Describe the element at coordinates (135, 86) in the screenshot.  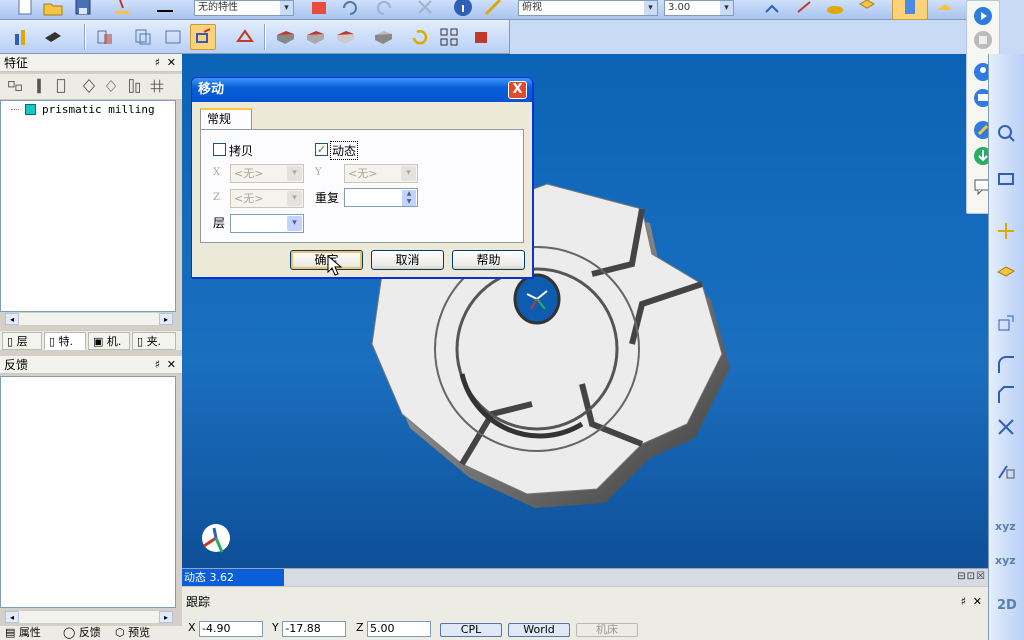
I see `column-icon` at that location.